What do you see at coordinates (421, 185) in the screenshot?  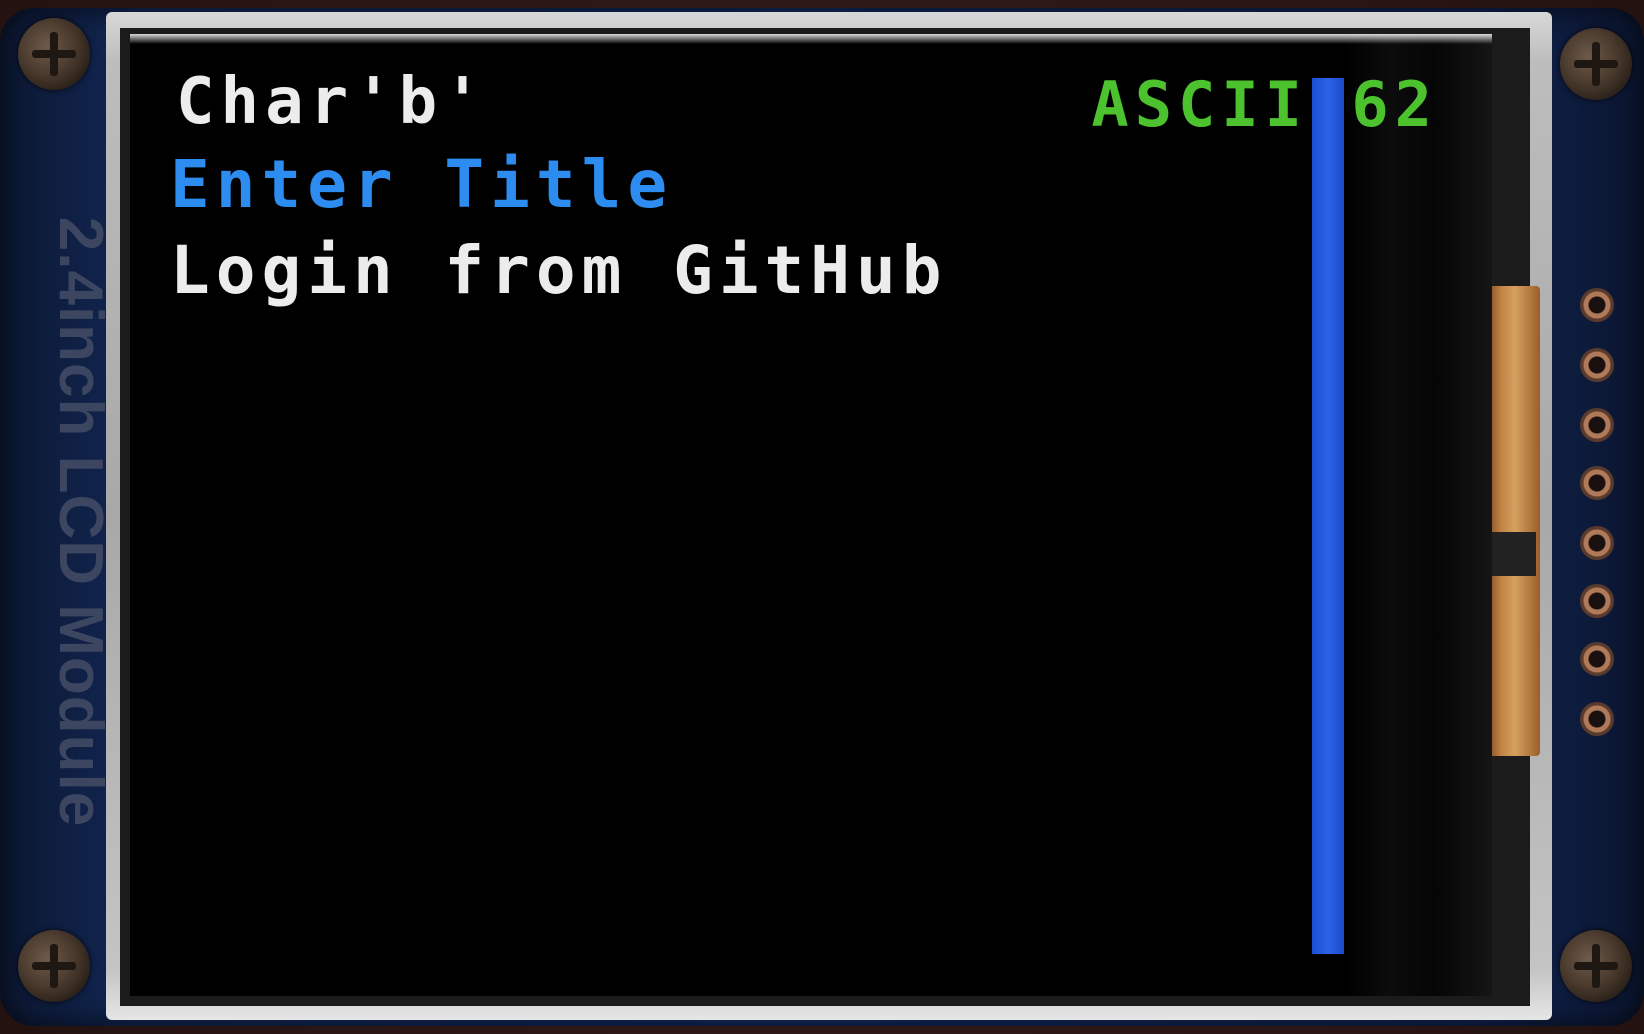 I see `menu-item-enter-title: Enter Title` at bounding box center [421, 185].